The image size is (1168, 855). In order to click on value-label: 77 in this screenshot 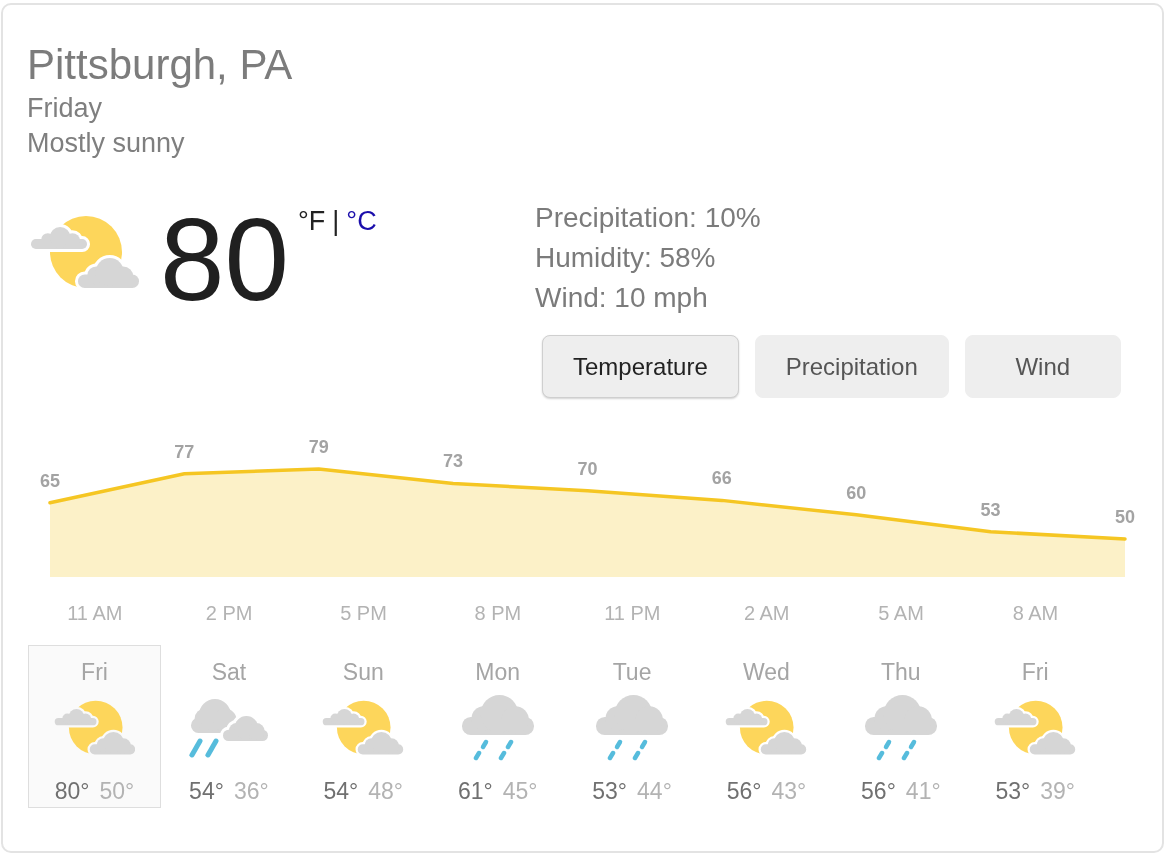, I will do `click(184, 451)`.